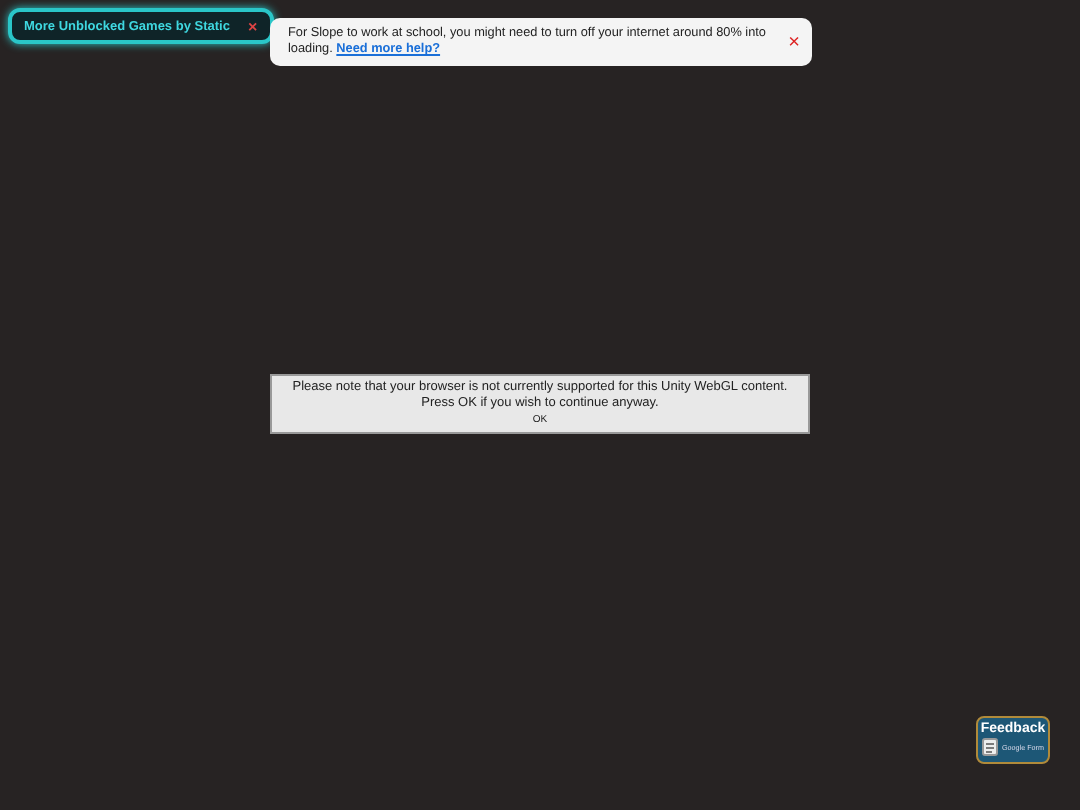 The height and width of the screenshot is (810, 1080). I want to click on form-icon, so click(990, 747).